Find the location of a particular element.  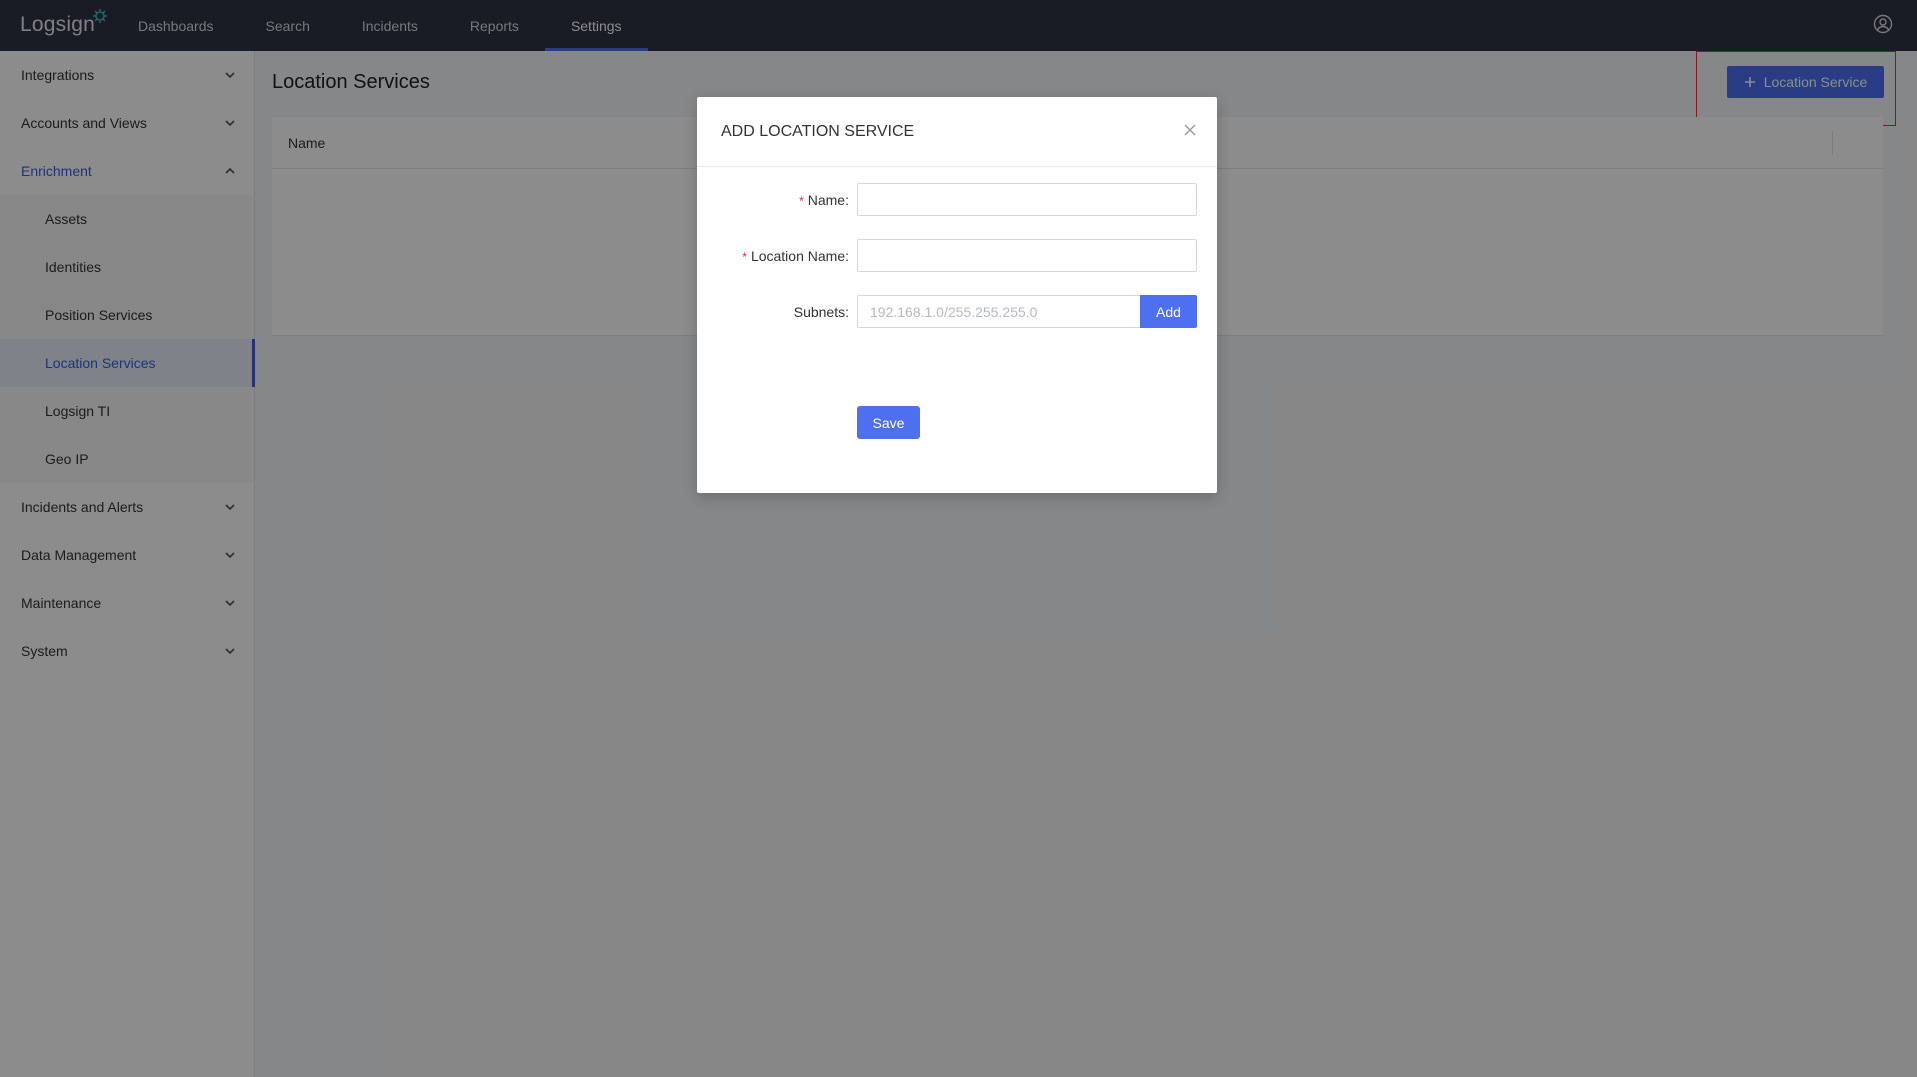

name-row: * Name: is located at coordinates (957, 200).